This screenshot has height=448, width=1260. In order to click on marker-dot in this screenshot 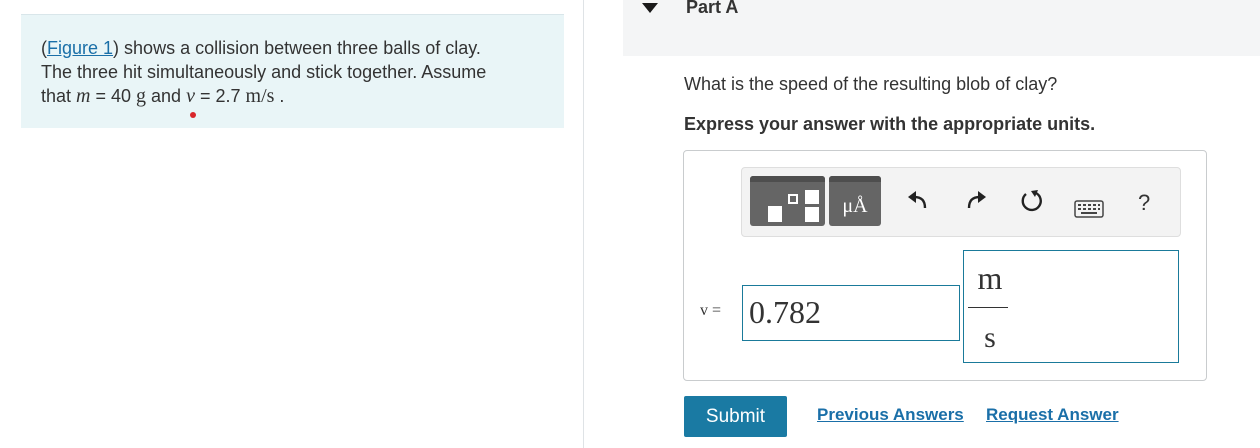, I will do `click(193, 115)`.